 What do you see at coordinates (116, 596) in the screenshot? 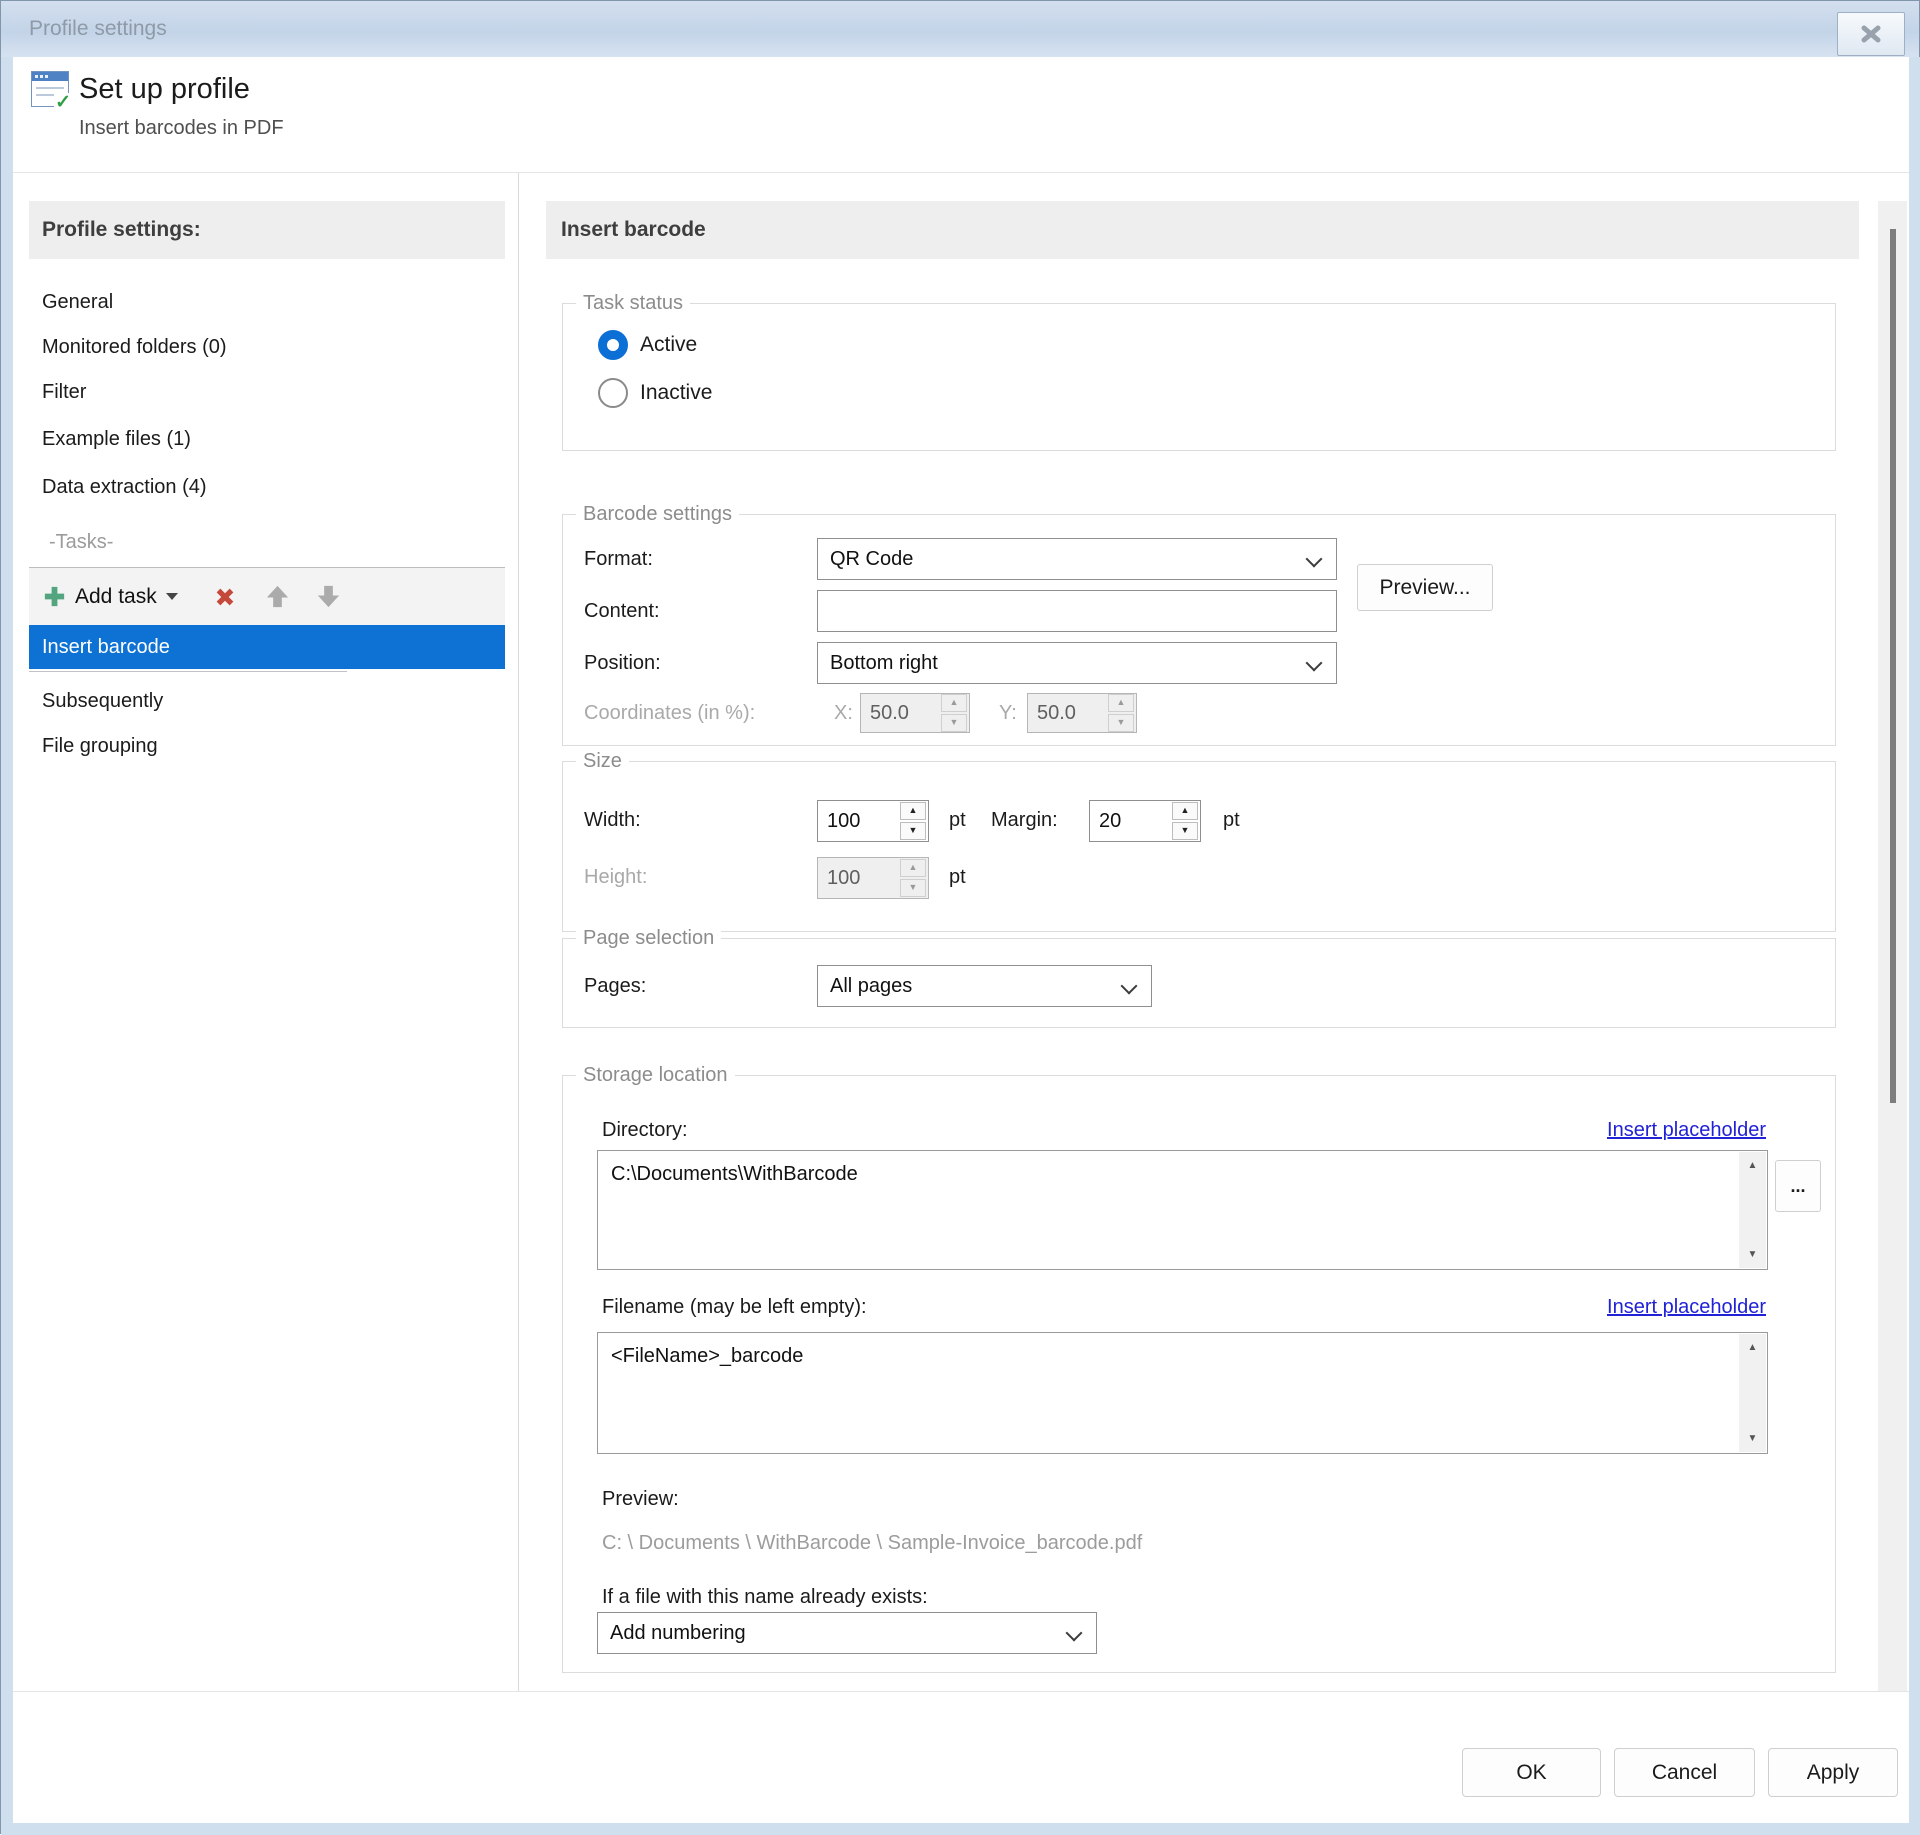
I see `add-task-label: Add task` at bounding box center [116, 596].